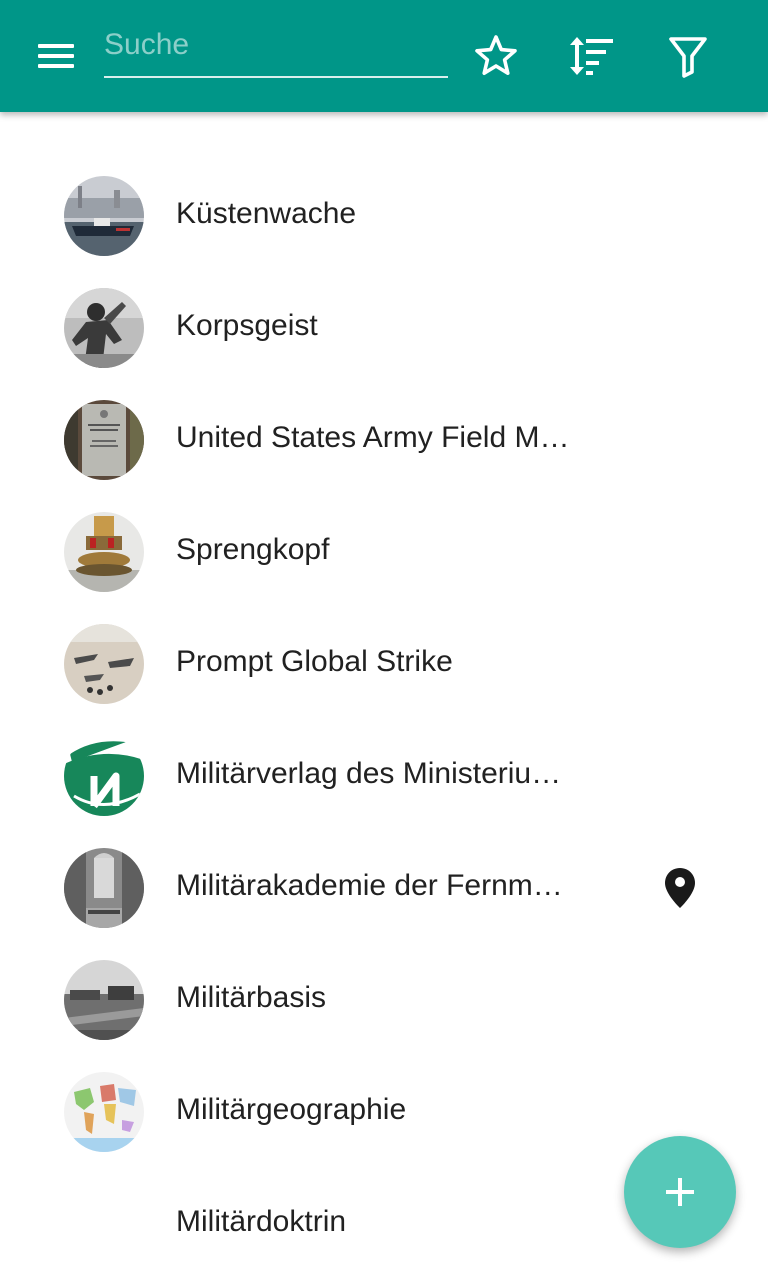 The image size is (768, 1280). I want to click on filter-button, so click(688, 56).